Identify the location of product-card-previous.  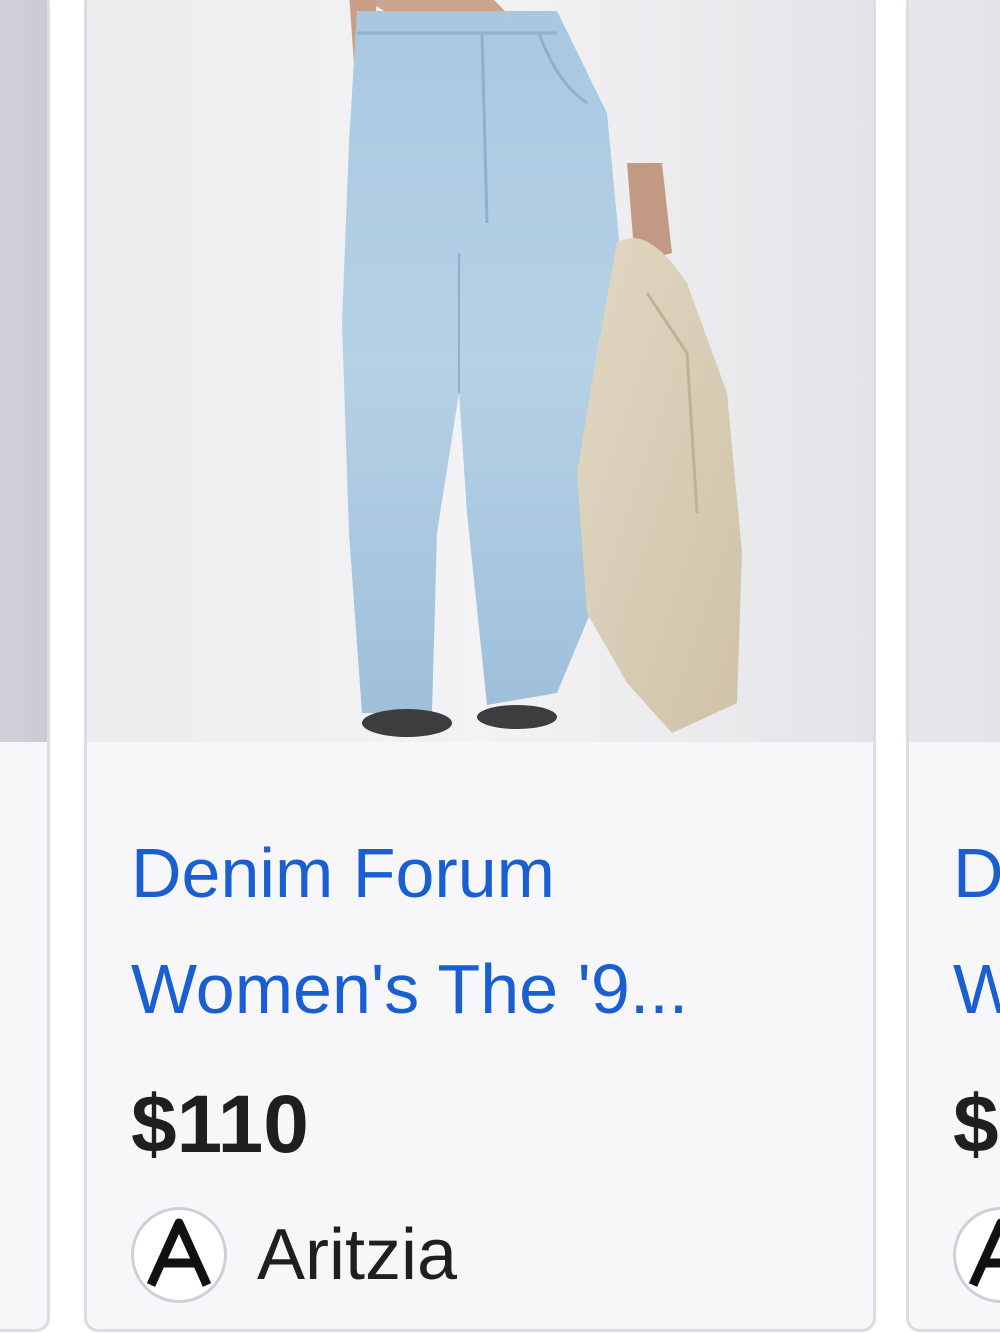
(25, 666).